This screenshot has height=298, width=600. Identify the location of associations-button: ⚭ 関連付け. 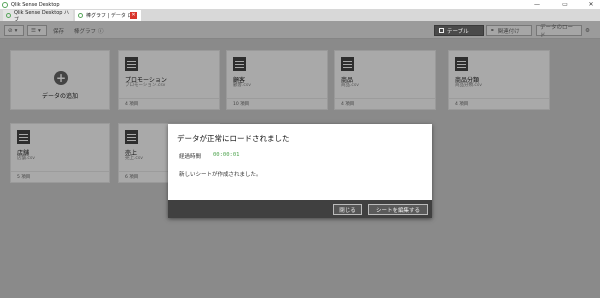
(509, 30).